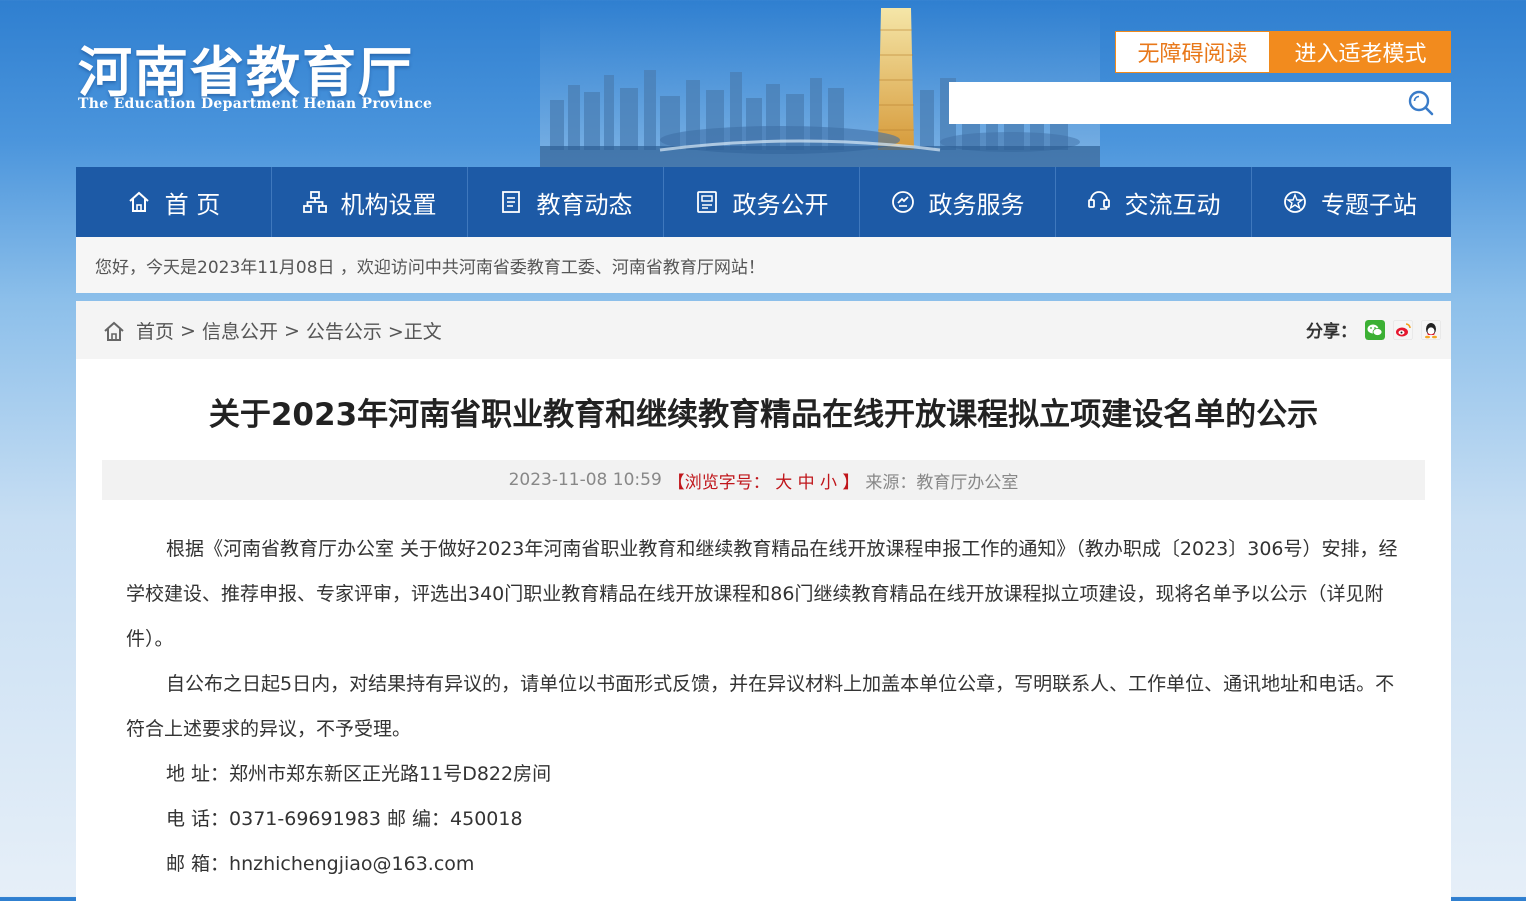  Describe the element at coordinates (718, 482) in the screenshot. I see `font-size-label: 【浏览字号：` at that location.